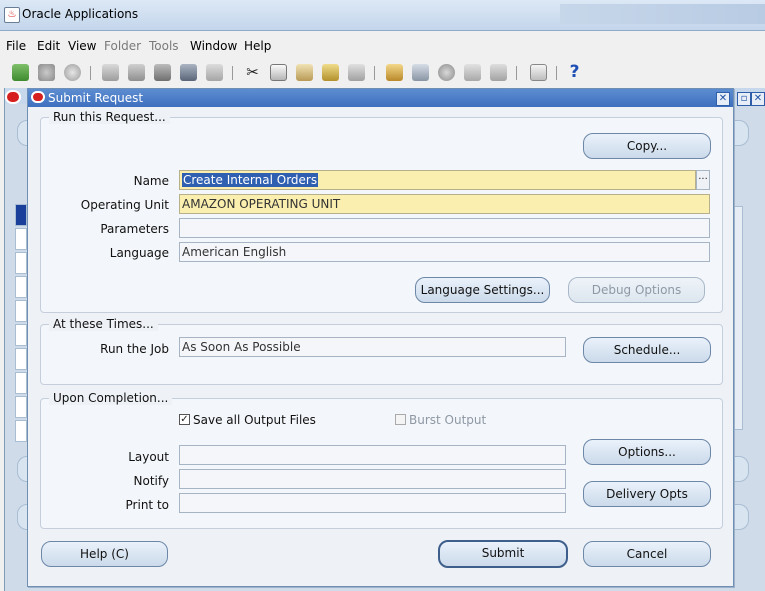 The image size is (765, 591). Describe the element at coordinates (254, 420) in the screenshot. I see `save-output-label: Save all Output Files` at that location.